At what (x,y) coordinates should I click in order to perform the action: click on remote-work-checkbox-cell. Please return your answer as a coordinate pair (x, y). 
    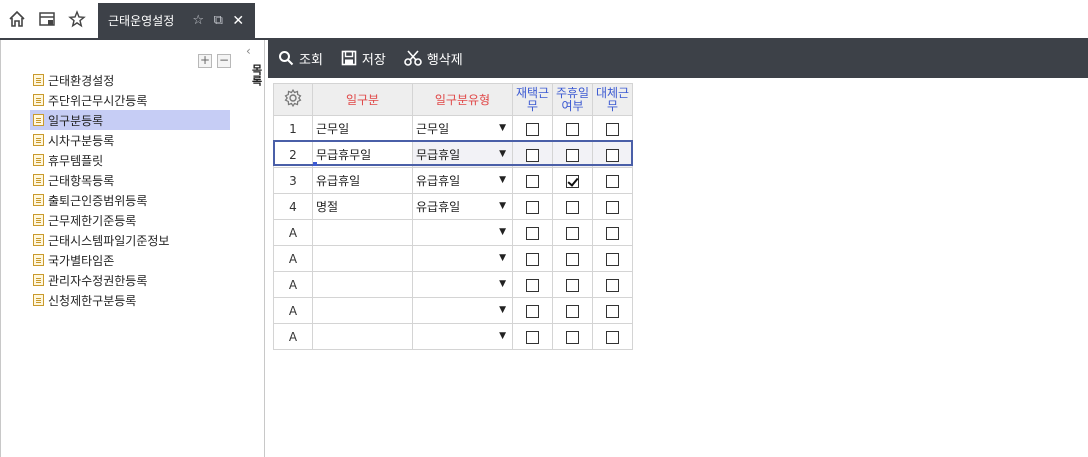
    Looking at the image, I should click on (532, 206).